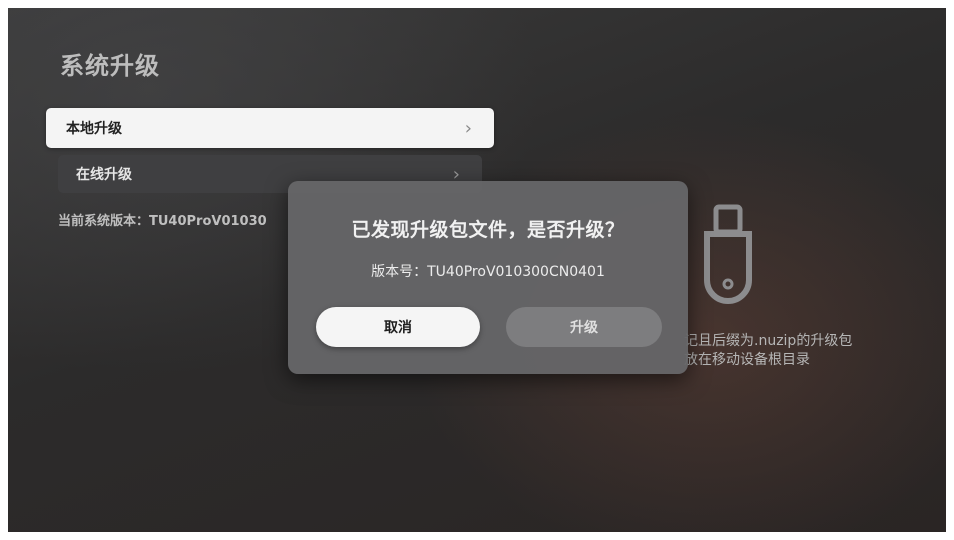  Describe the element at coordinates (488, 272) in the screenshot. I see `dialog-version-text: 版本号：TU40ProV010300CN0401` at that location.